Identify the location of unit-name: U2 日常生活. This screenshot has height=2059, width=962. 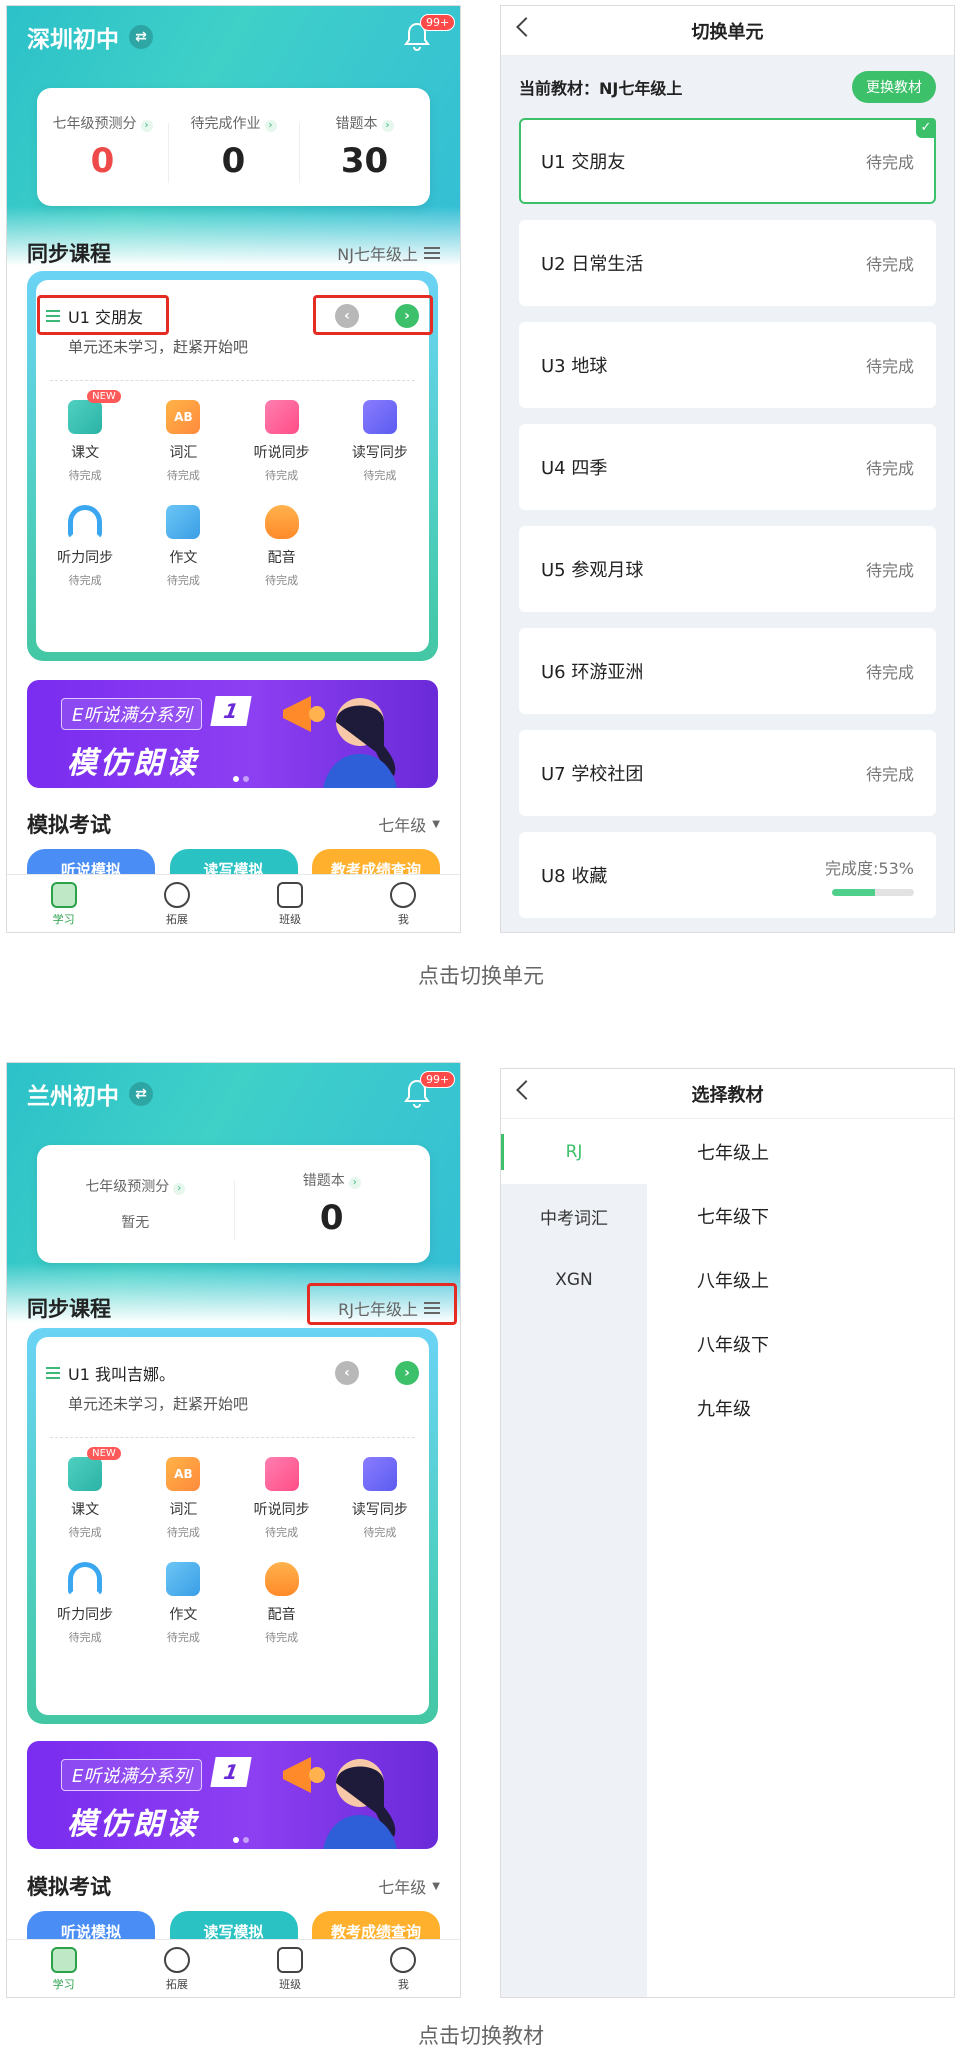
(592, 264).